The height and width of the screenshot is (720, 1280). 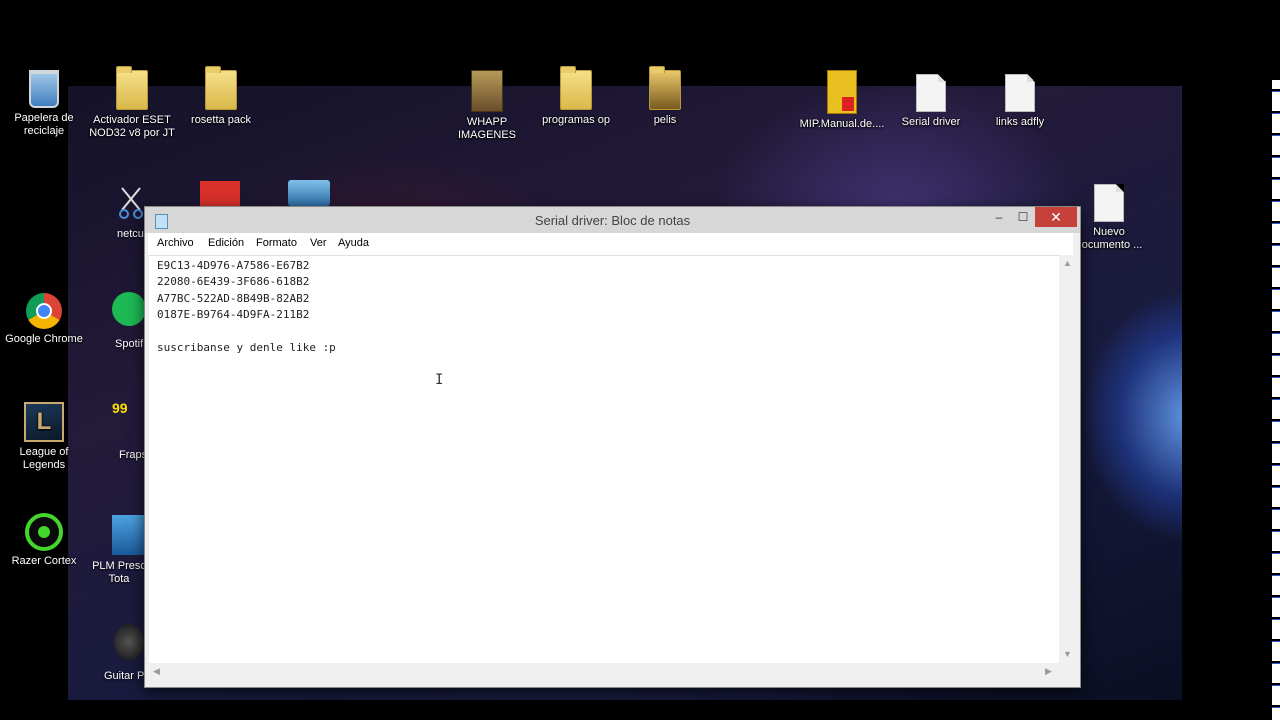 I want to click on minimize-button: –, so click(x=999, y=217).